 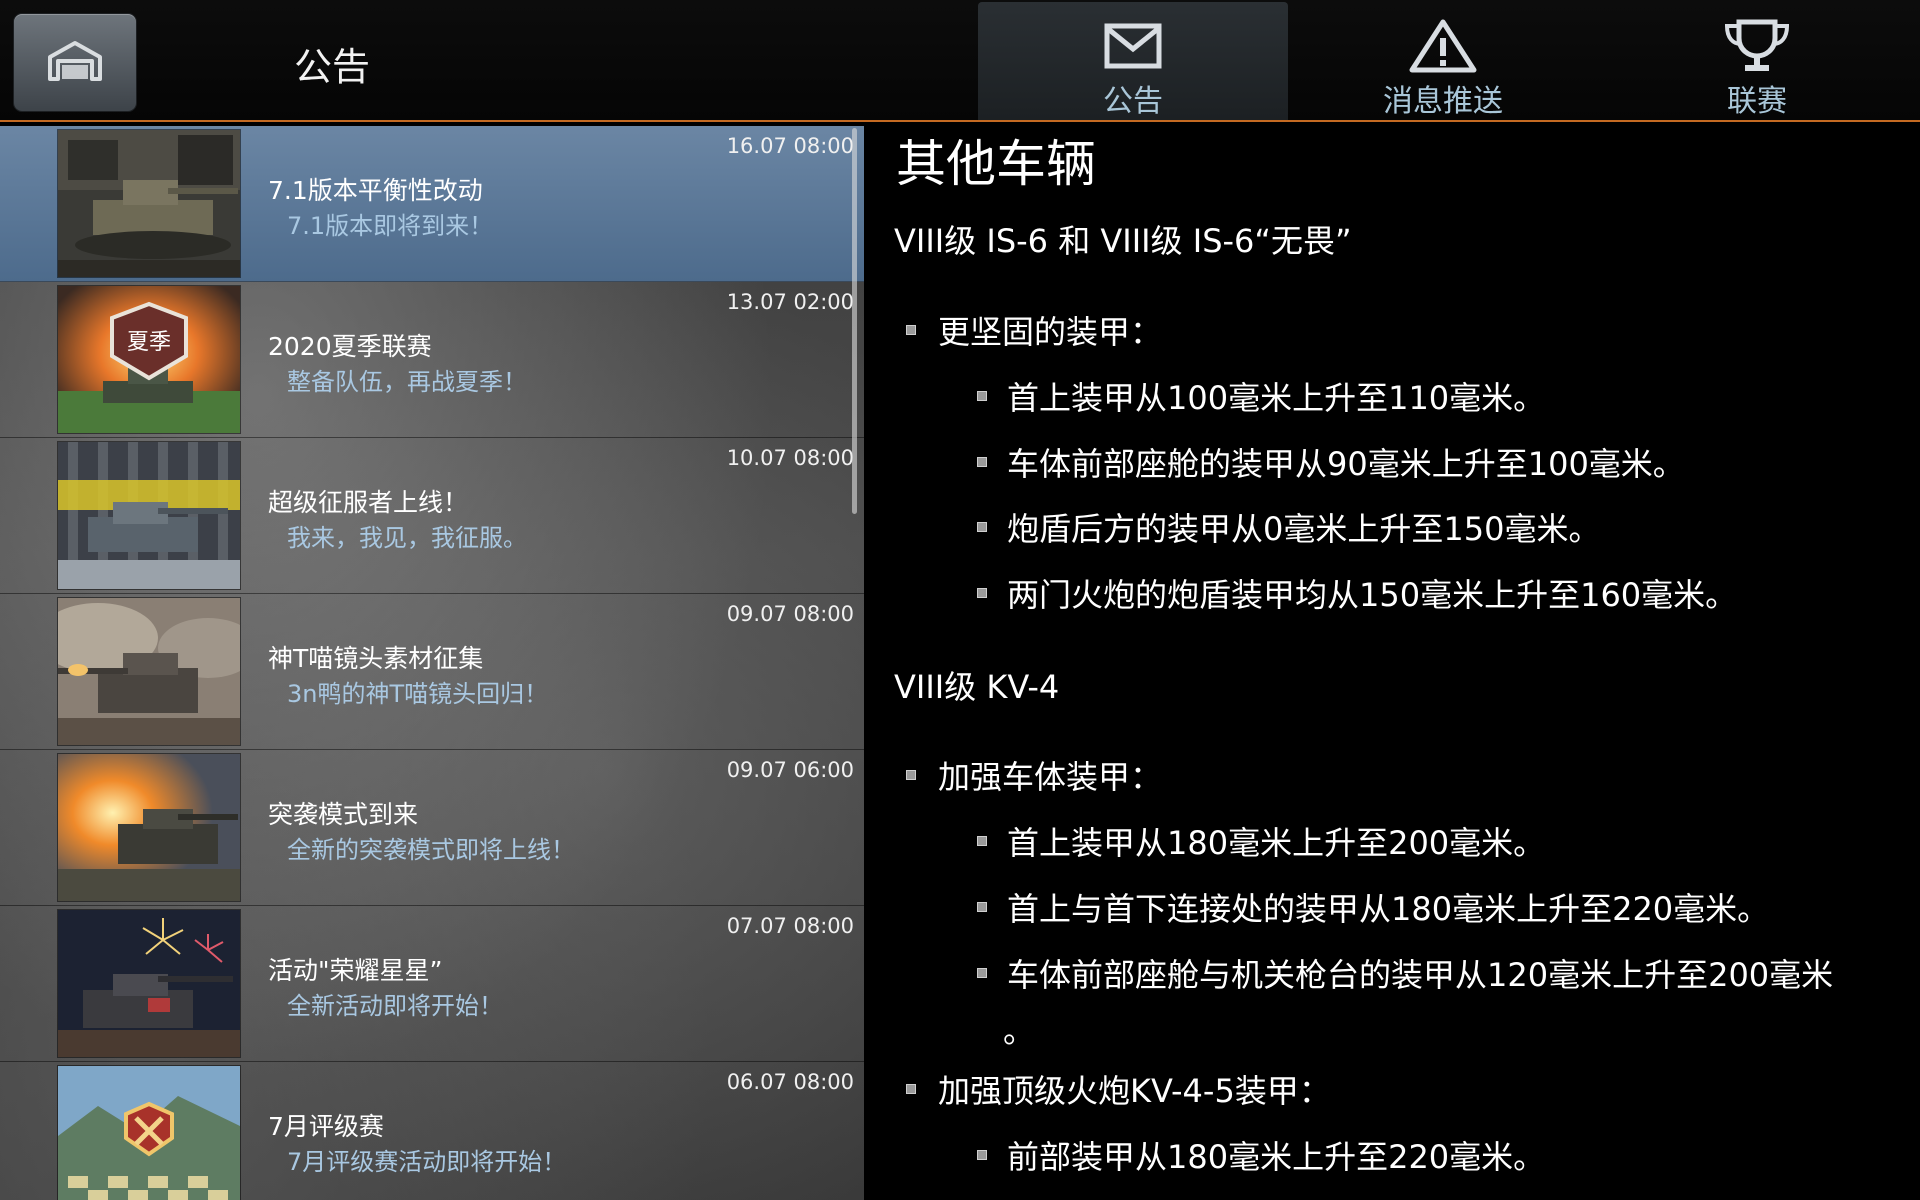 What do you see at coordinates (1034, 775) in the screenshot?
I see `bullet-item: 加强车体装甲：` at bounding box center [1034, 775].